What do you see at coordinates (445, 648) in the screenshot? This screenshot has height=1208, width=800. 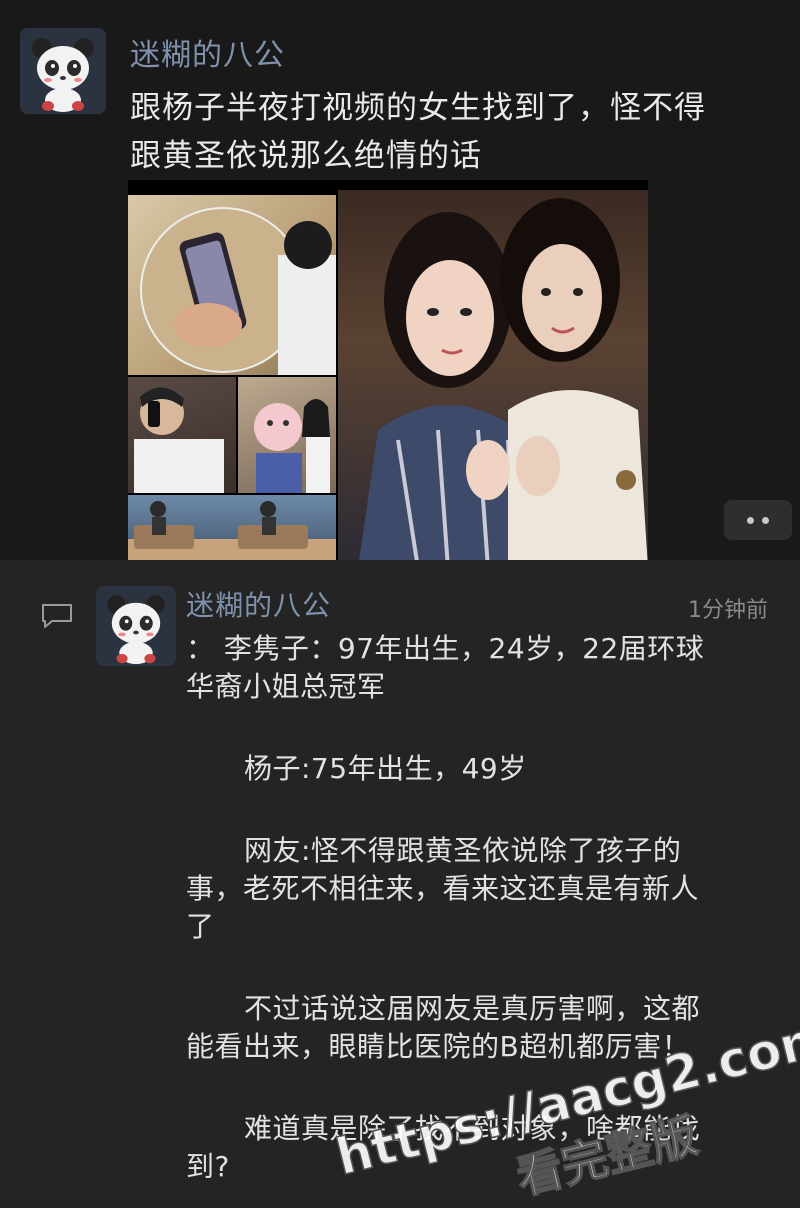 I see `comment-line: ： 李隽子：97年出生，24岁，22届环球` at bounding box center [445, 648].